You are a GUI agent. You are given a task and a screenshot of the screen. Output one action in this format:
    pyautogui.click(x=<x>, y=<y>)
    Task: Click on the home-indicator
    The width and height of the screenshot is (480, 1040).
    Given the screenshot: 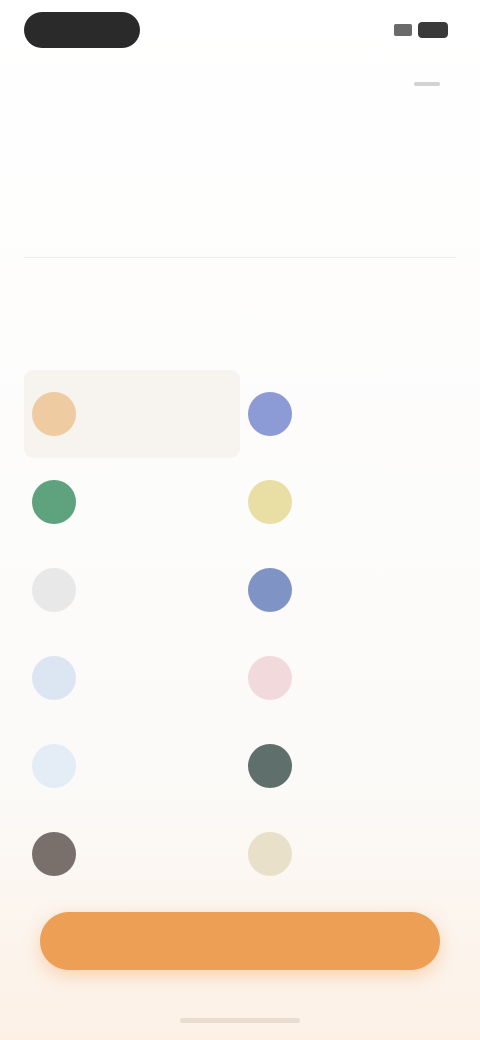 What is the action you would take?
    pyautogui.click(x=240, y=1020)
    